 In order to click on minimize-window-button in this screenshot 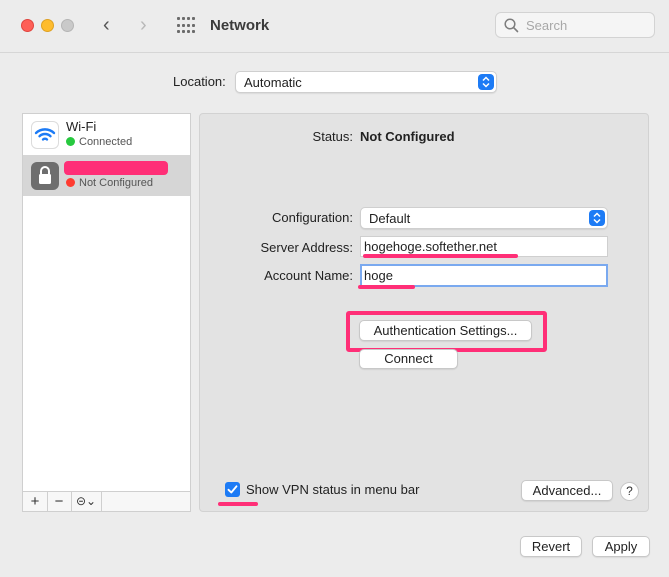, I will do `click(47, 25)`.